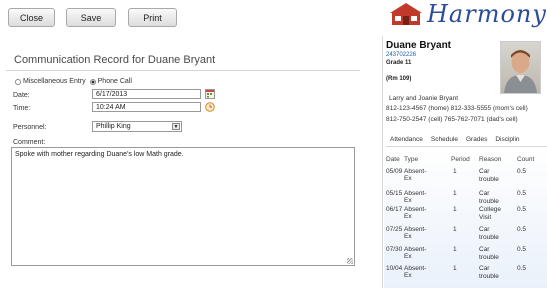 This screenshot has height=288, width=547. What do you see at coordinates (399, 79) in the screenshot?
I see `student-room: (Rm 109)` at bounding box center [399, 79].